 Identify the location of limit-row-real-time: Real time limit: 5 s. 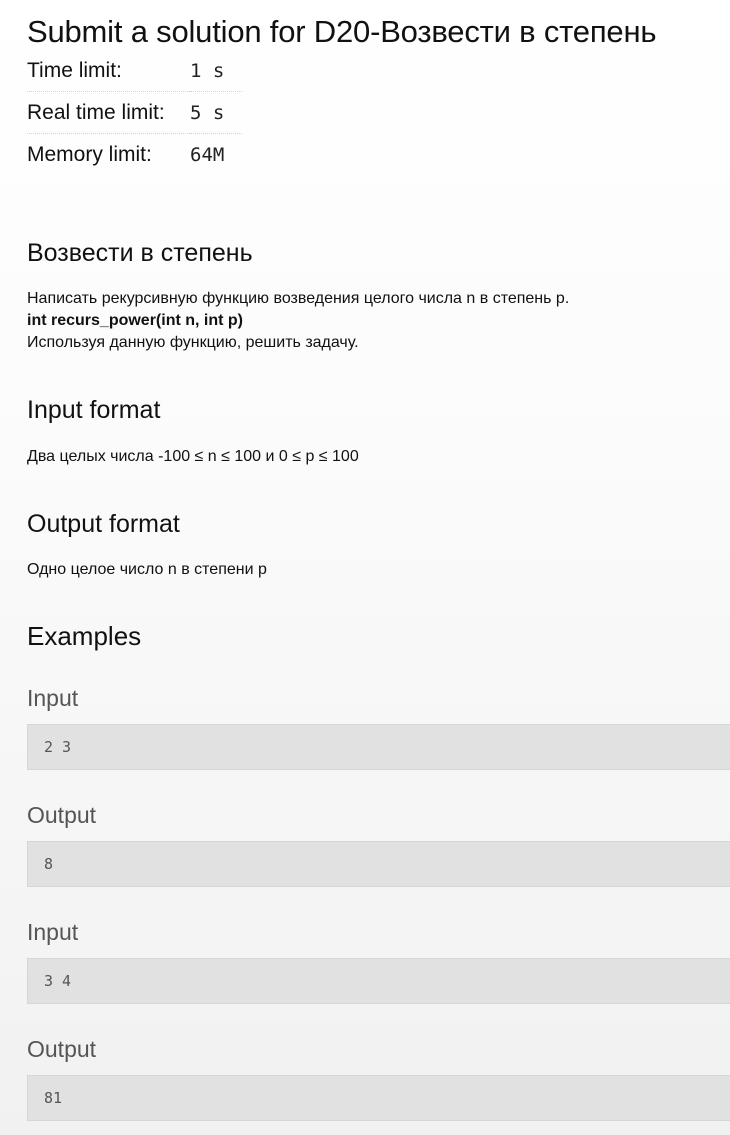
(134, 112).